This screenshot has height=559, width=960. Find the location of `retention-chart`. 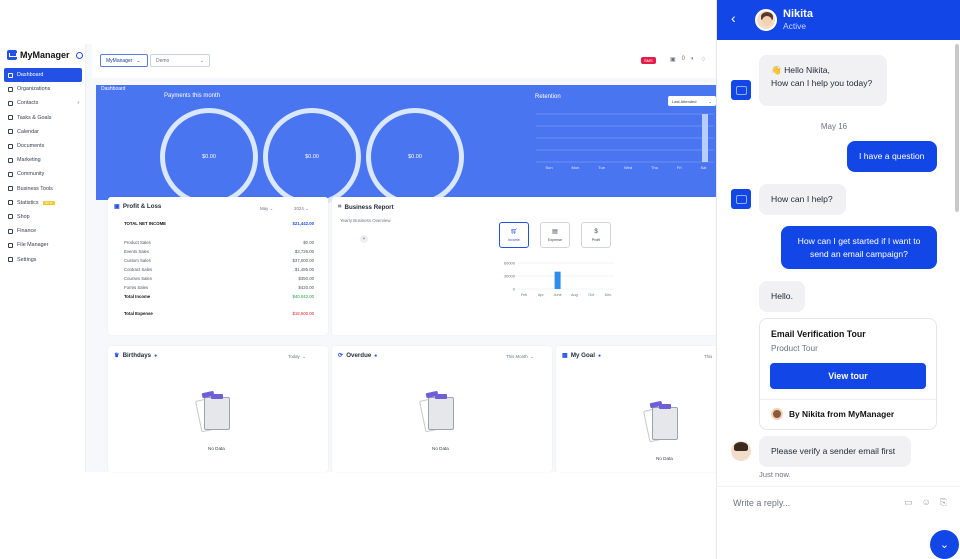

retention-chart is located at coordinates (625, 138).